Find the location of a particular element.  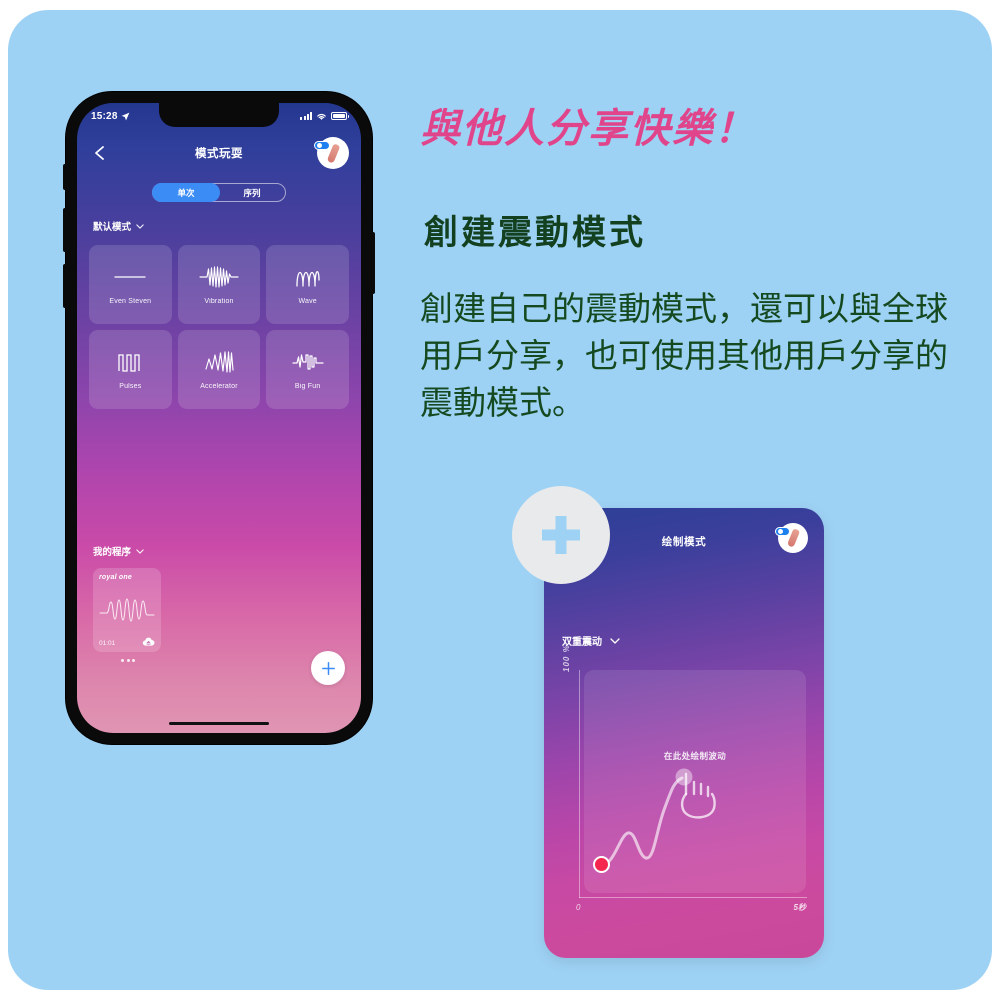

plus-glyph-icon is located at coordinates (561, 535).